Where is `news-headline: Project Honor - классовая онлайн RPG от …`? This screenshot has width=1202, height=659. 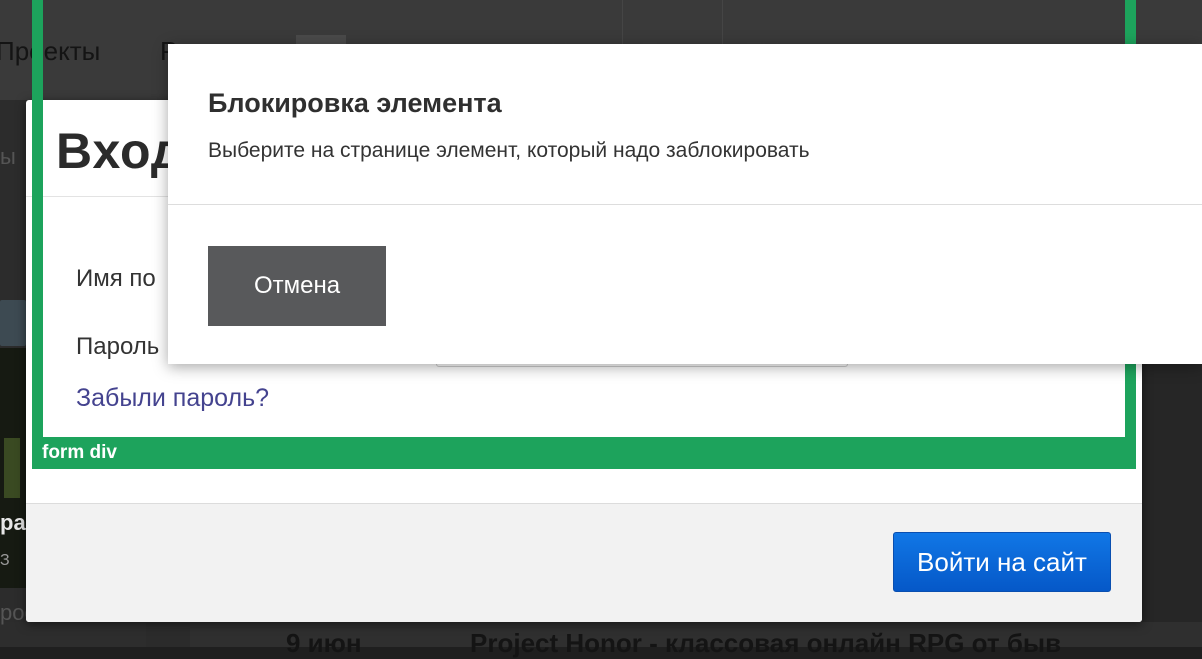
news-headline: Project Honor - классовая онлайн RPG от … is located at coordinates (766, 643).